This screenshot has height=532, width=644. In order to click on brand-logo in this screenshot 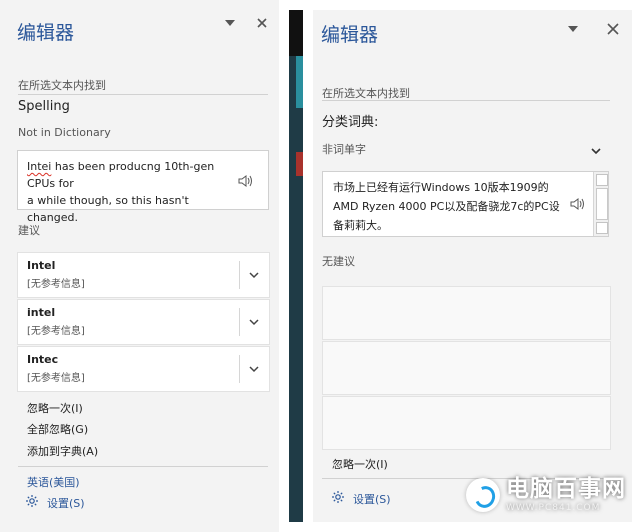, I will do `click(483, 495)`.